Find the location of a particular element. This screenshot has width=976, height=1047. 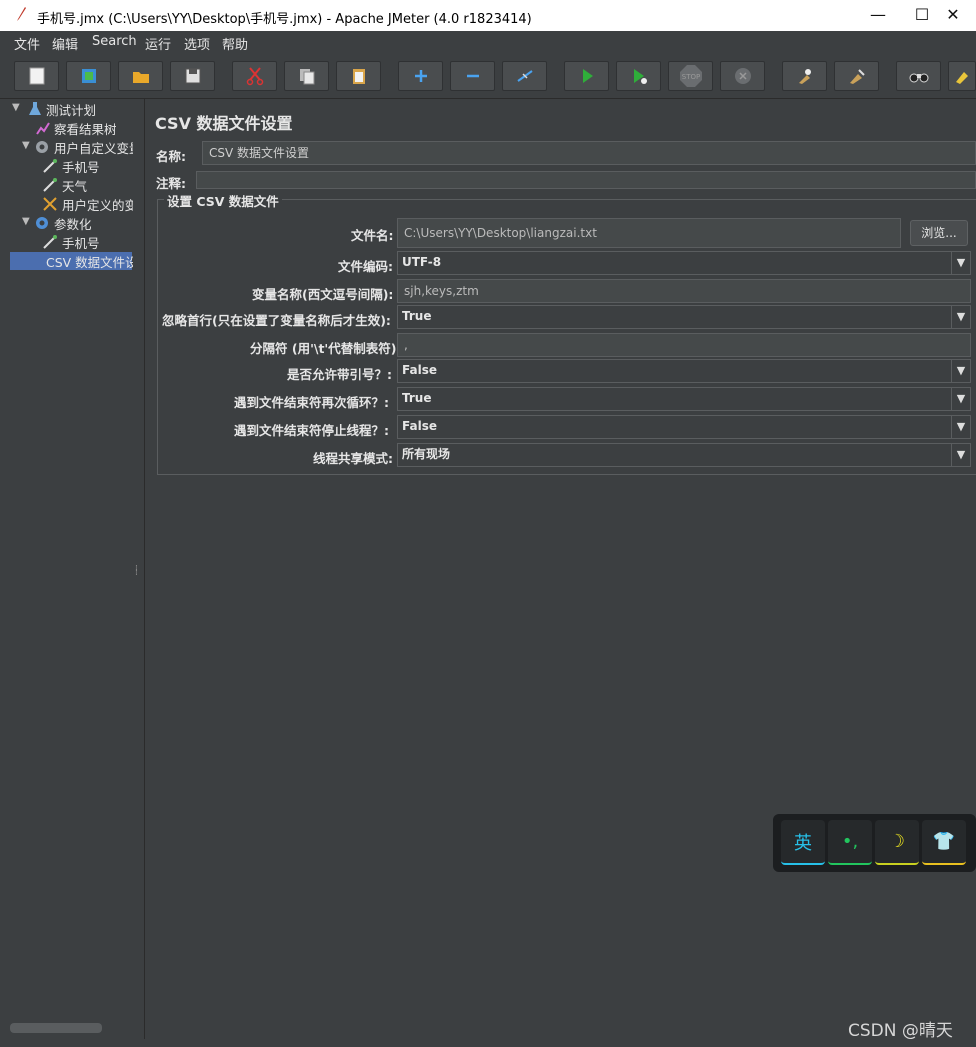

paste-icon is located at coordinates (358, 76).